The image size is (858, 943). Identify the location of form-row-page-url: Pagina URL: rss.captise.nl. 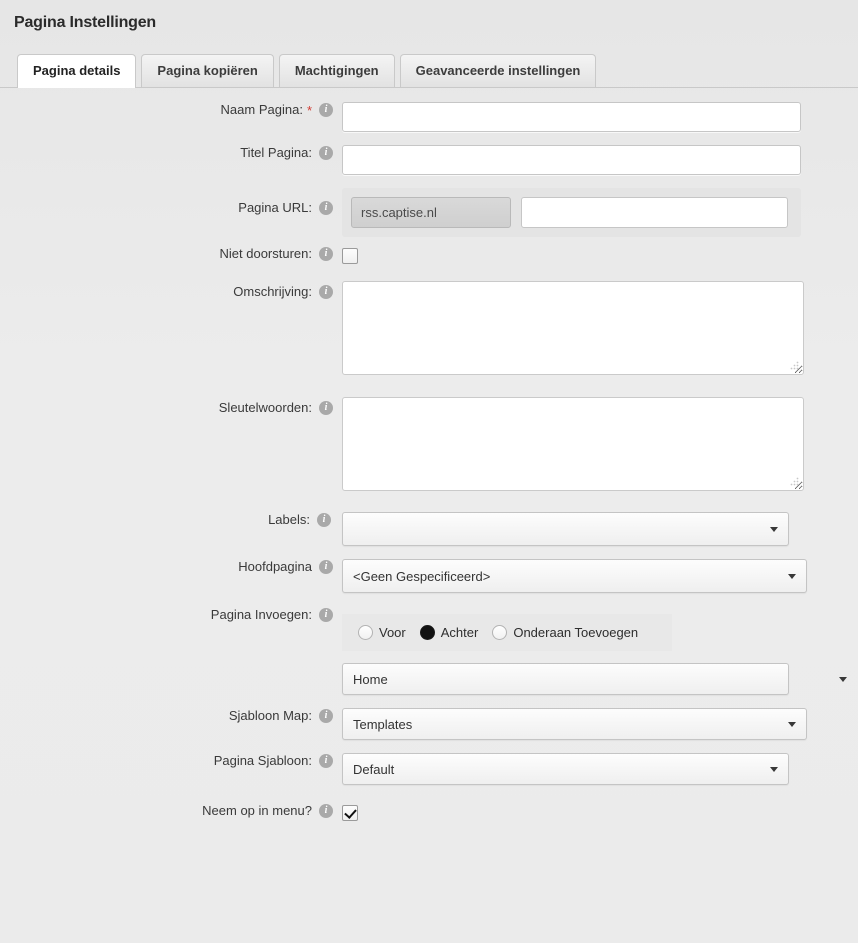
(429, 212).